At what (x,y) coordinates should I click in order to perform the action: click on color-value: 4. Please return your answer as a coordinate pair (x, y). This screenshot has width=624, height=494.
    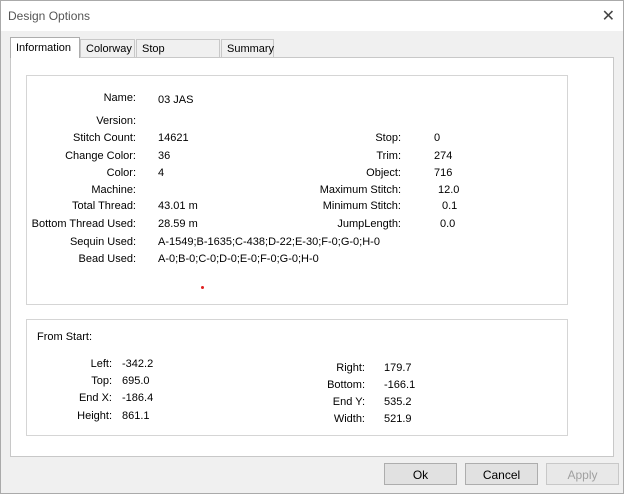
    Looking at the image, I should click on (161, 173).